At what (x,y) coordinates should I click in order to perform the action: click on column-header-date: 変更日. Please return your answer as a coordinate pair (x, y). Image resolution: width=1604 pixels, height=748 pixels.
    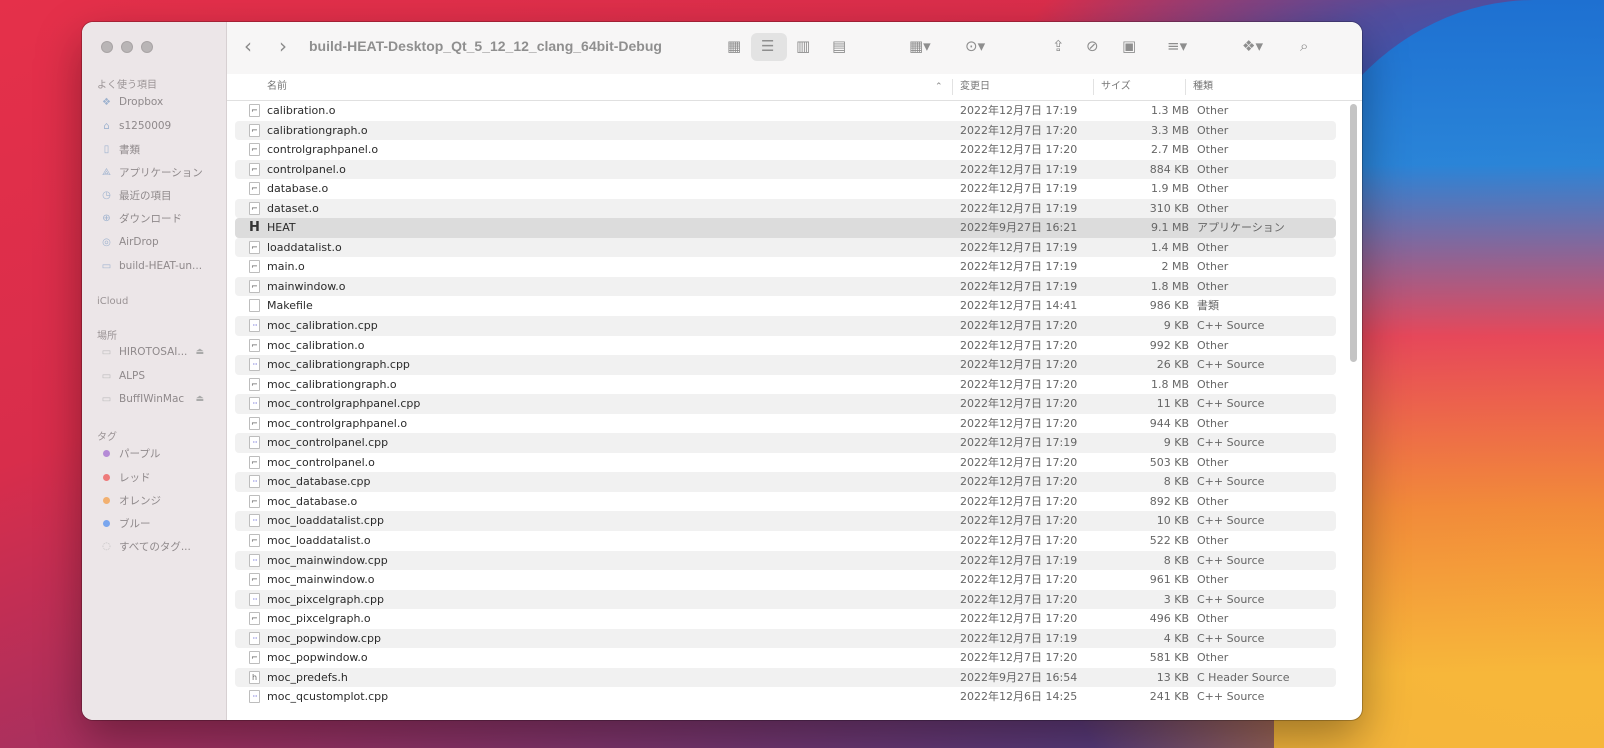
    Looking at the image, I should click on (975, 87).